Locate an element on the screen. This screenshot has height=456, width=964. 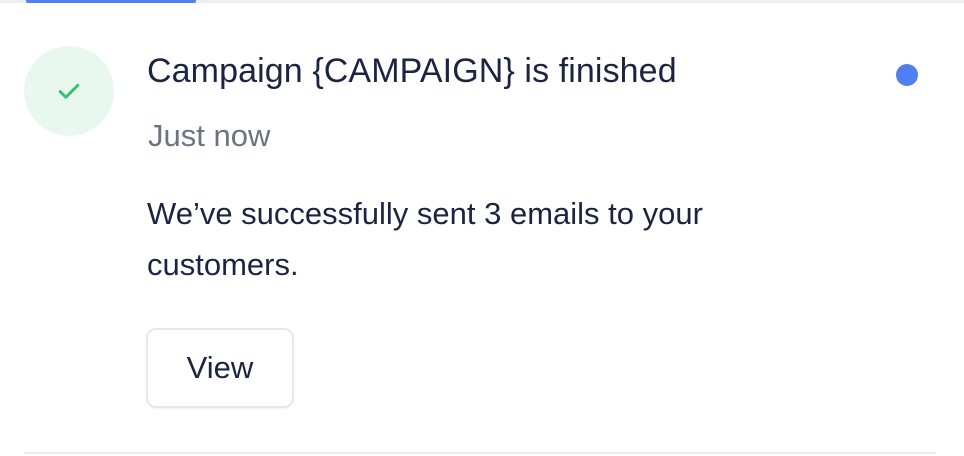
bottom-divider is located at coordinates (480, 453).